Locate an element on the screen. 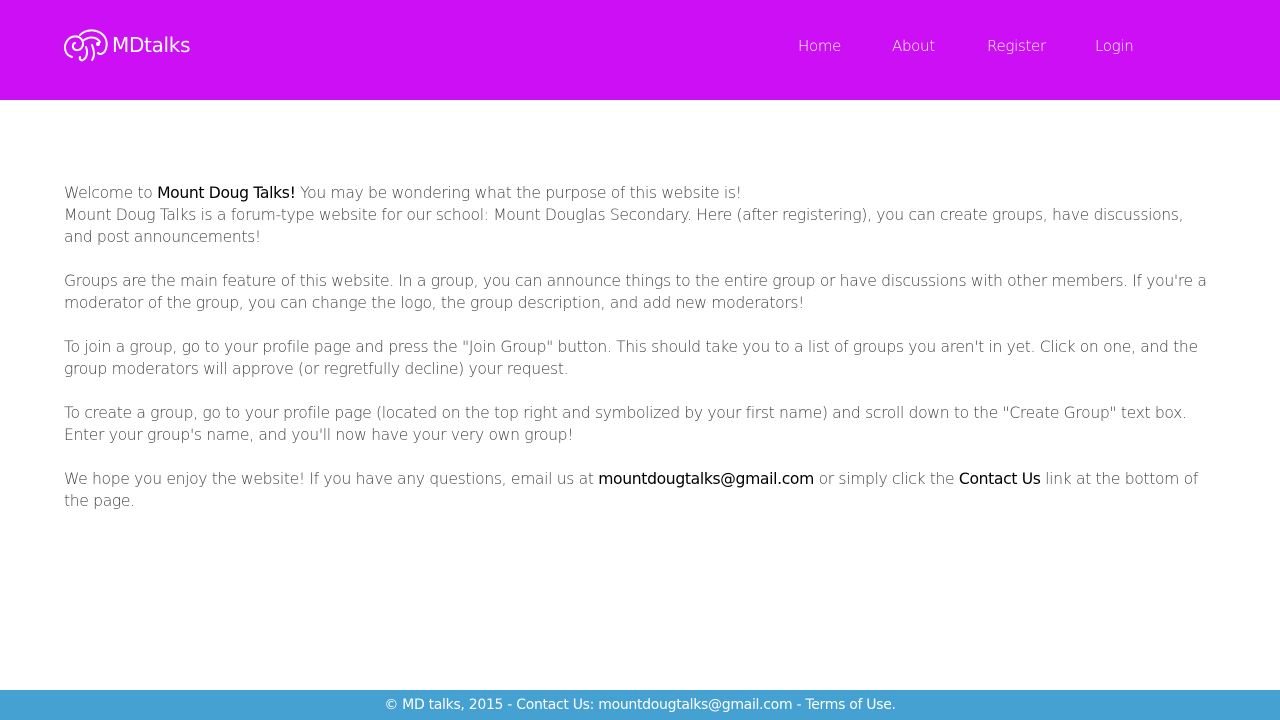  brand-name: MDtalks is located at coordinates (151, 45).